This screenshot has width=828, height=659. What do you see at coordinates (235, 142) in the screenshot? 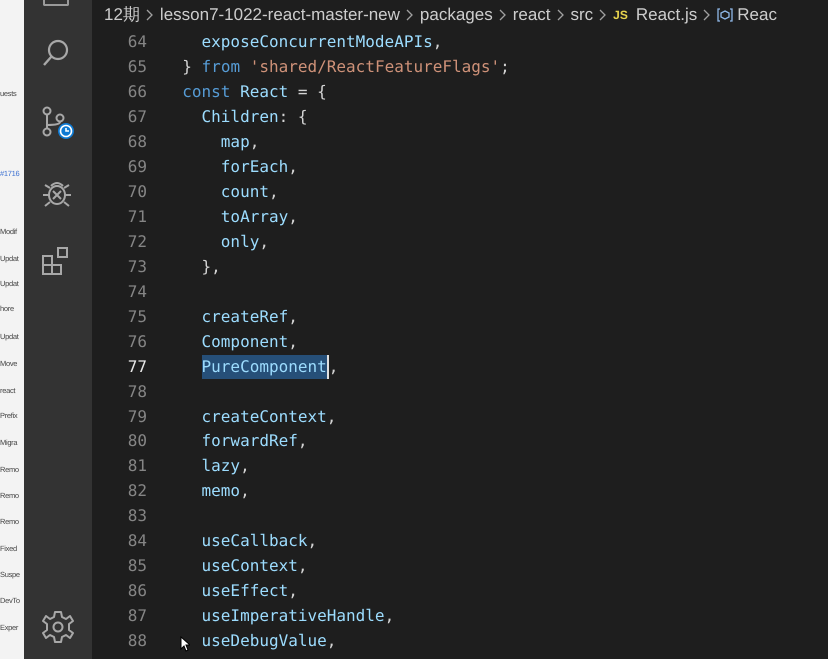
I see `code-token: map` at bounding box center [235, 142].